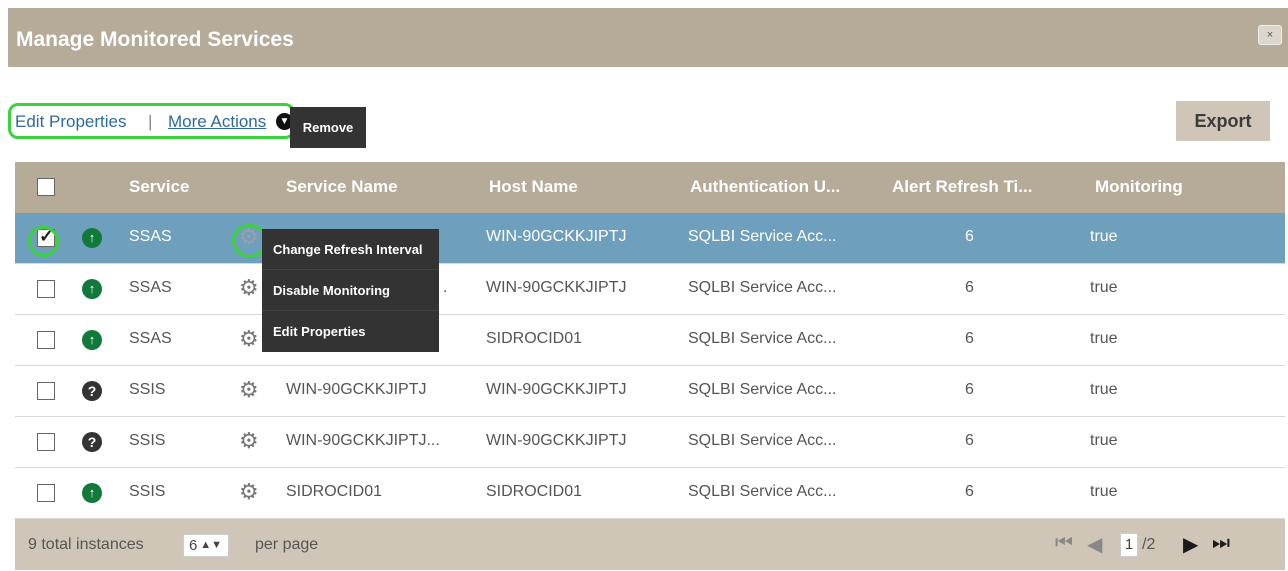 Image resolution: width=1288 pixels, height=571 pixels. What do you see at coordinates (533, 187) in the screenshot?
I see `header-host-name: Host Name` at bounding box center [533, 187].